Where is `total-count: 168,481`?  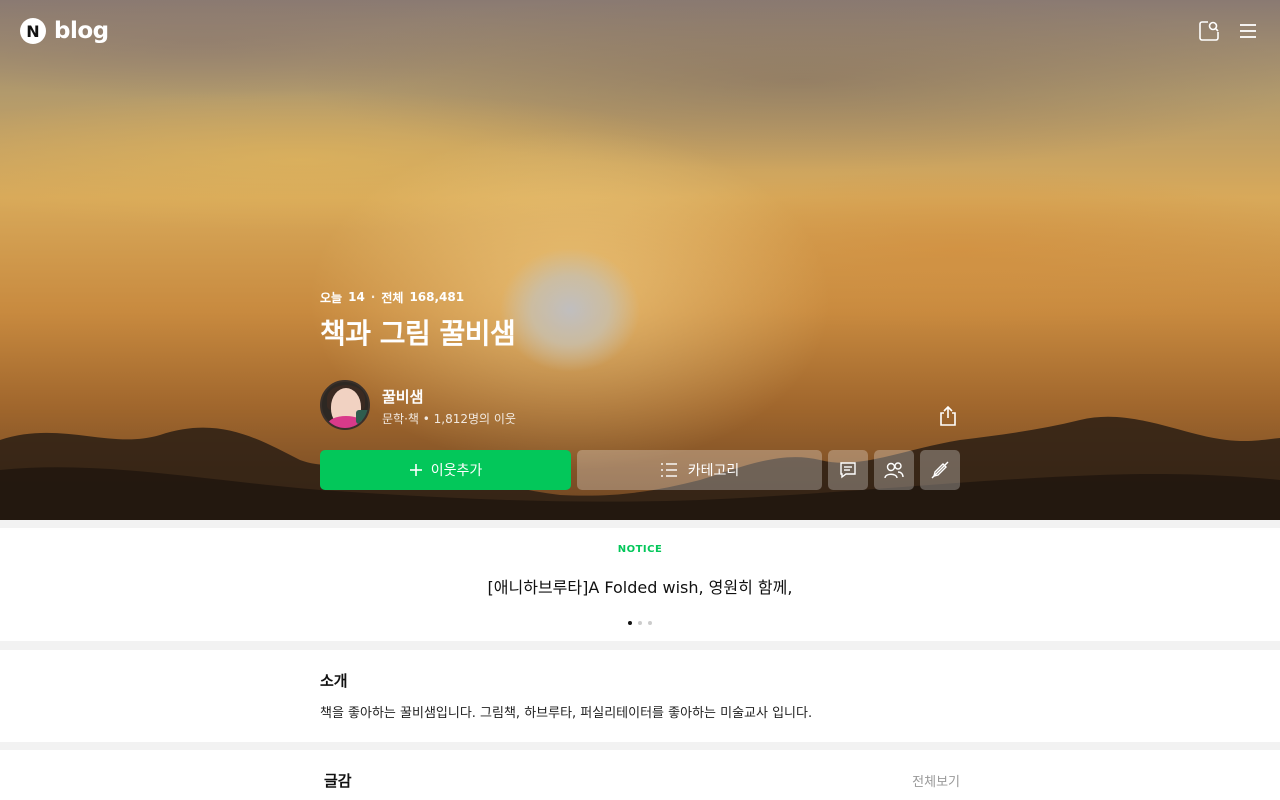
total-count: 168,481 is located at coordinates (437, 297).